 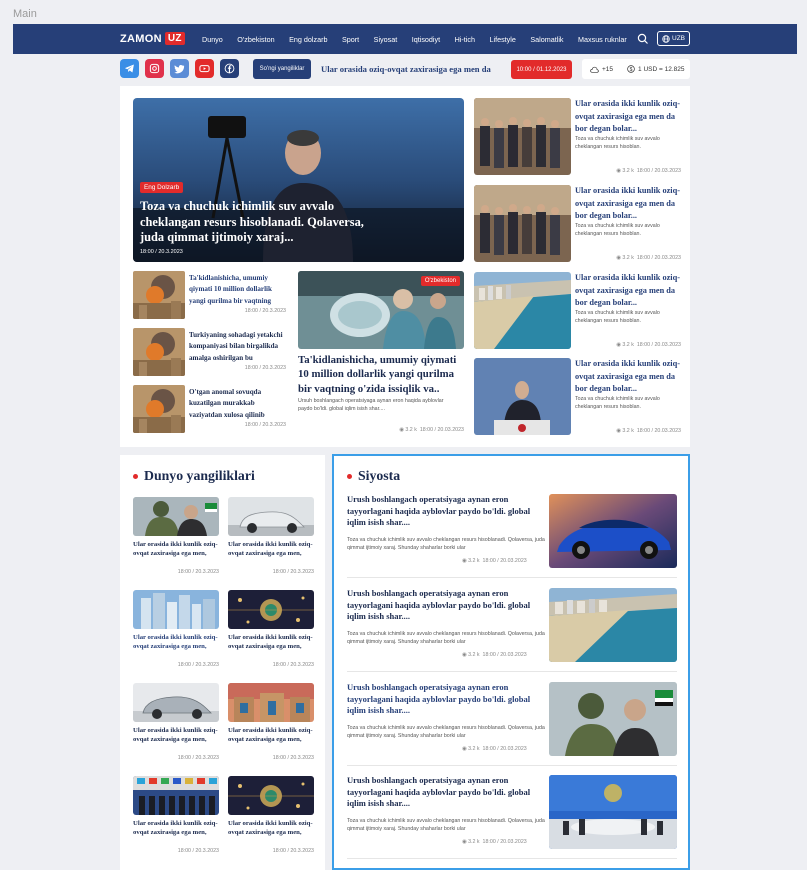 What do you see at coordinates (613, 812) in the screenshot?
I see `politics-article-image` at bounding box center [613, 812].